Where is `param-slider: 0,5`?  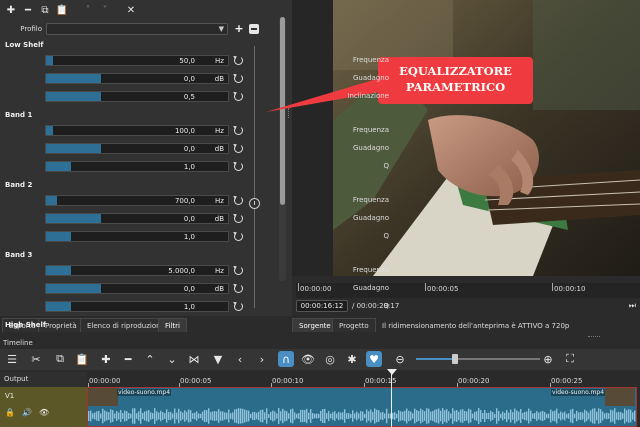 param-slider: 0,5 is located at coordinates (137, 96).